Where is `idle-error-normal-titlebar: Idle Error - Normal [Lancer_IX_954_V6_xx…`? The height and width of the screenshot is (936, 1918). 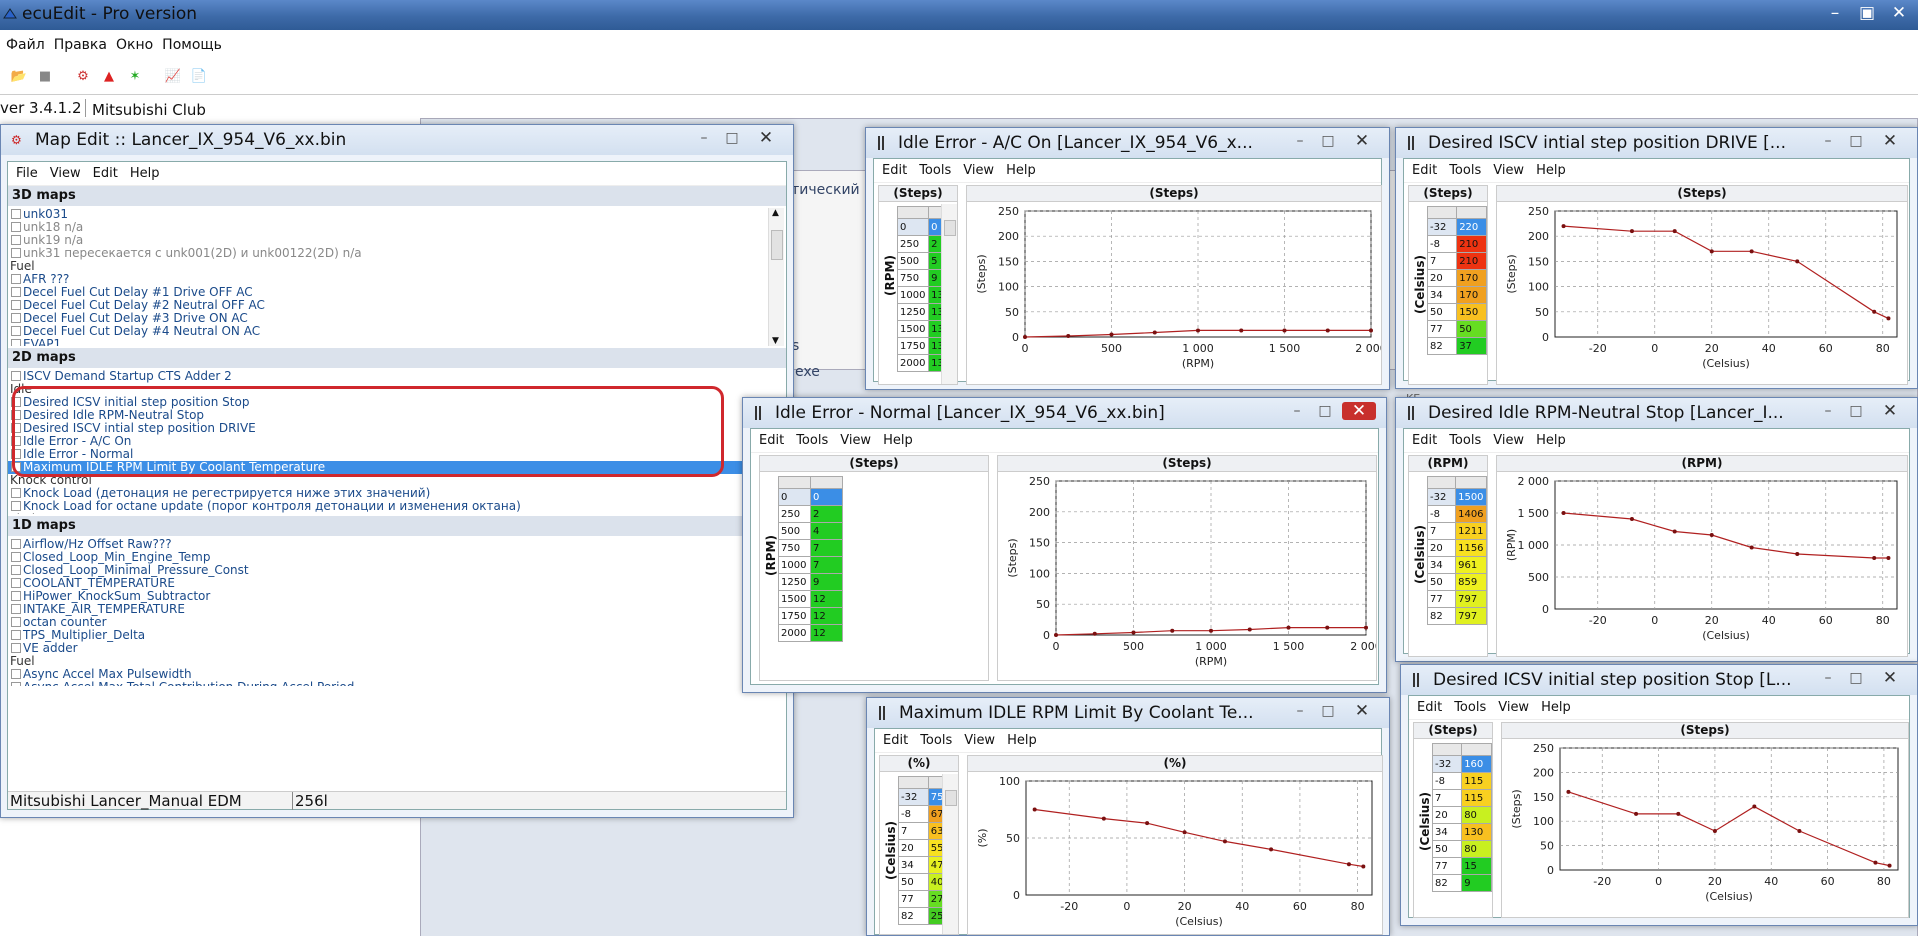
idle-error-normal-titlebar: Idle Error - Normal [Lancer_IX_954_V6_xx… is located at coordinates (1064, 413).